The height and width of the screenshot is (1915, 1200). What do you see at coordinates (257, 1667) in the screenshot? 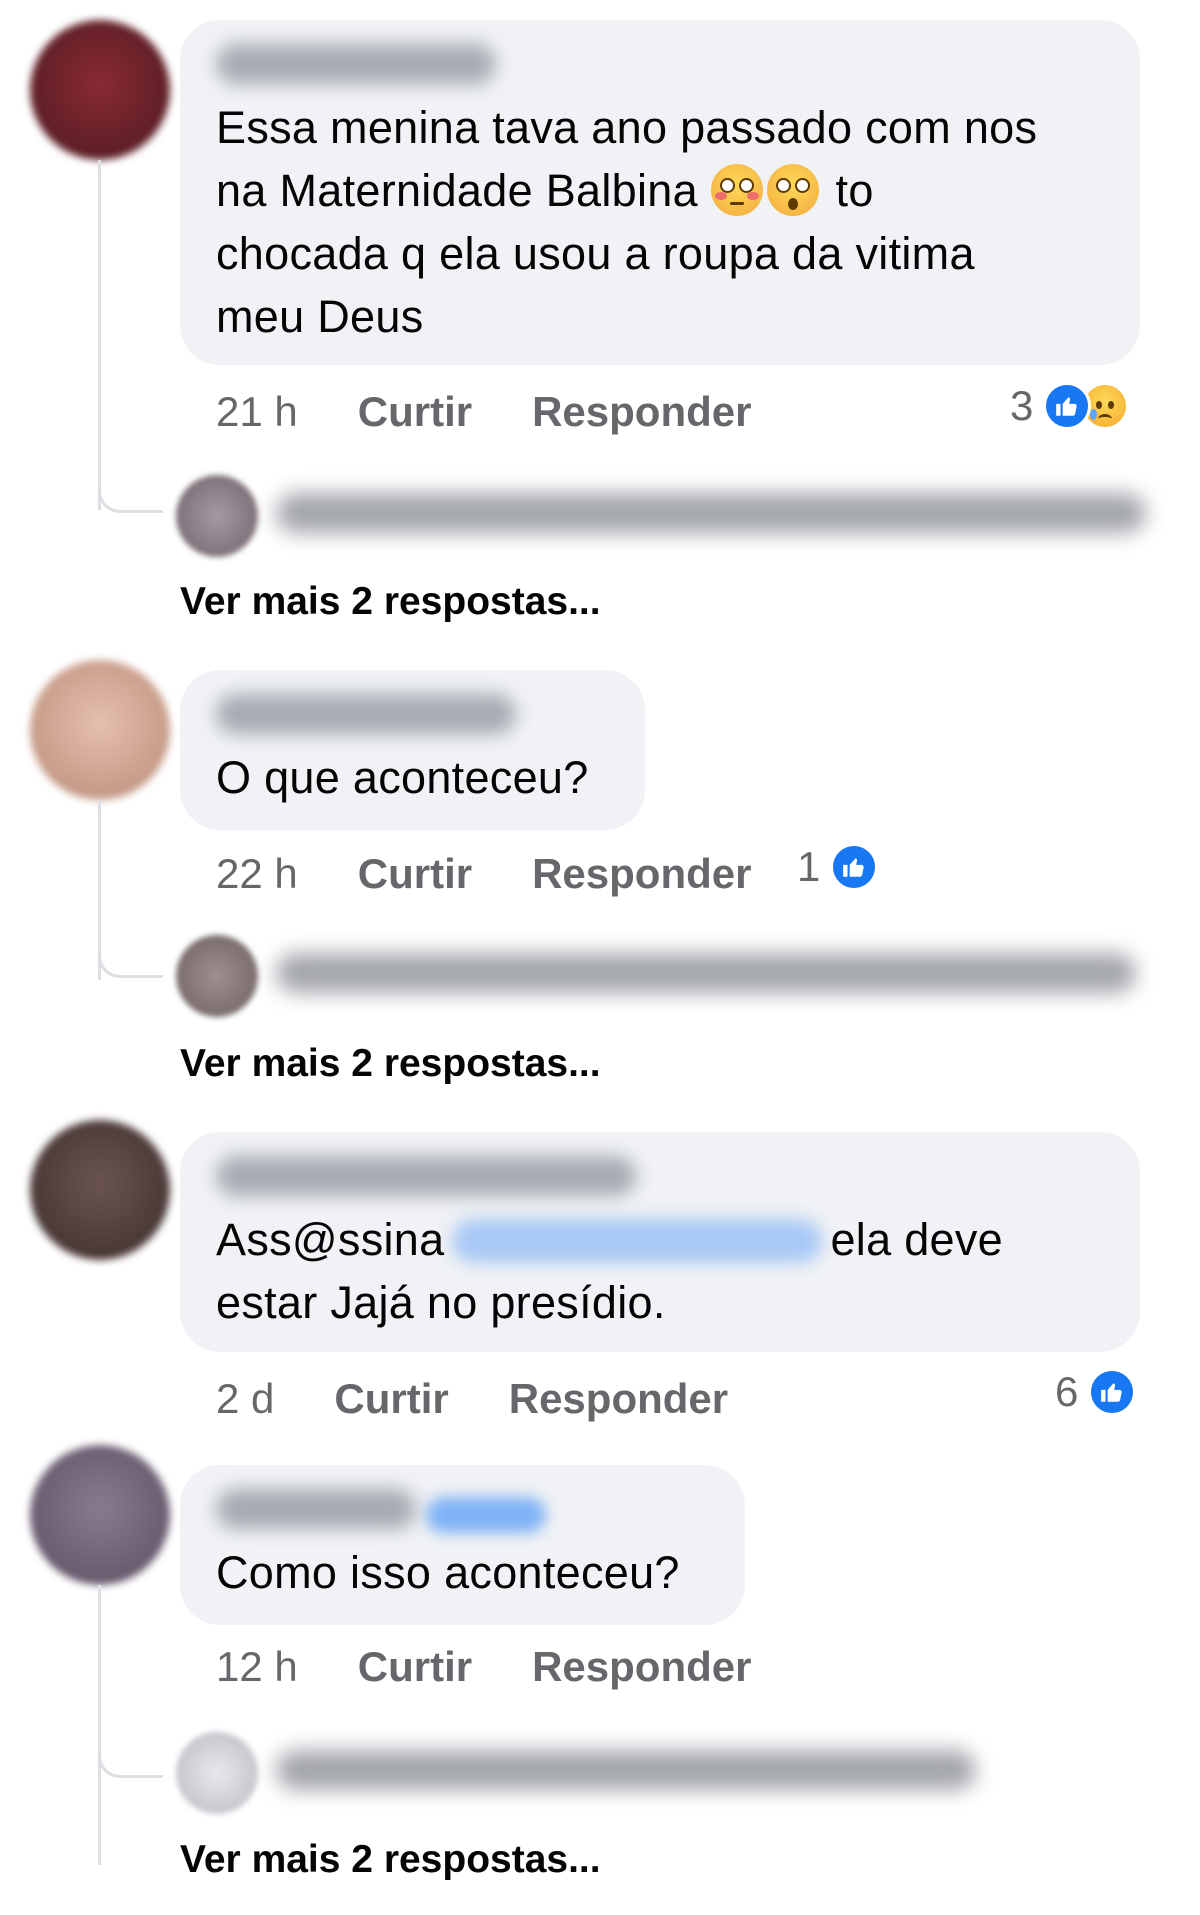
I see `comment-time: 12 h` at bounding box center [257, 1667].